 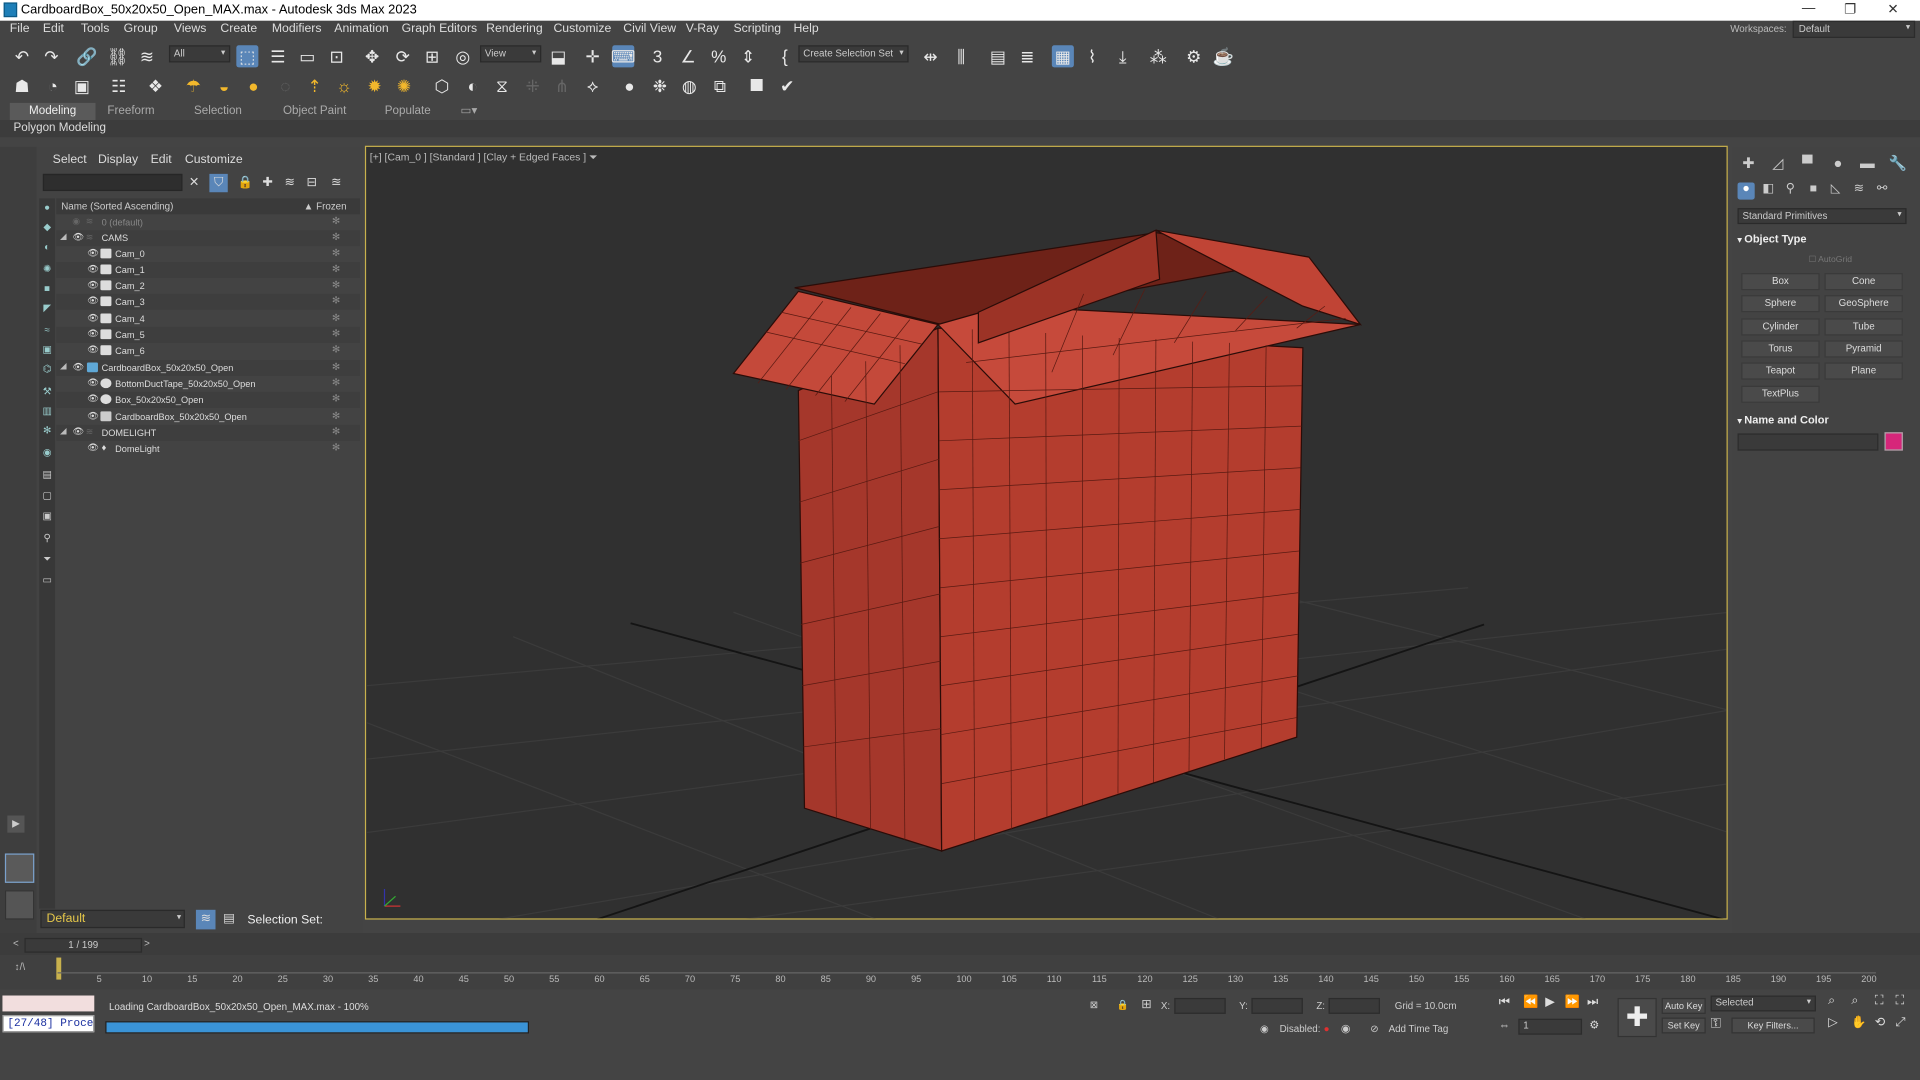 I want to click on curve-editor-icon: ⌇, so click(x=1092, y=56).